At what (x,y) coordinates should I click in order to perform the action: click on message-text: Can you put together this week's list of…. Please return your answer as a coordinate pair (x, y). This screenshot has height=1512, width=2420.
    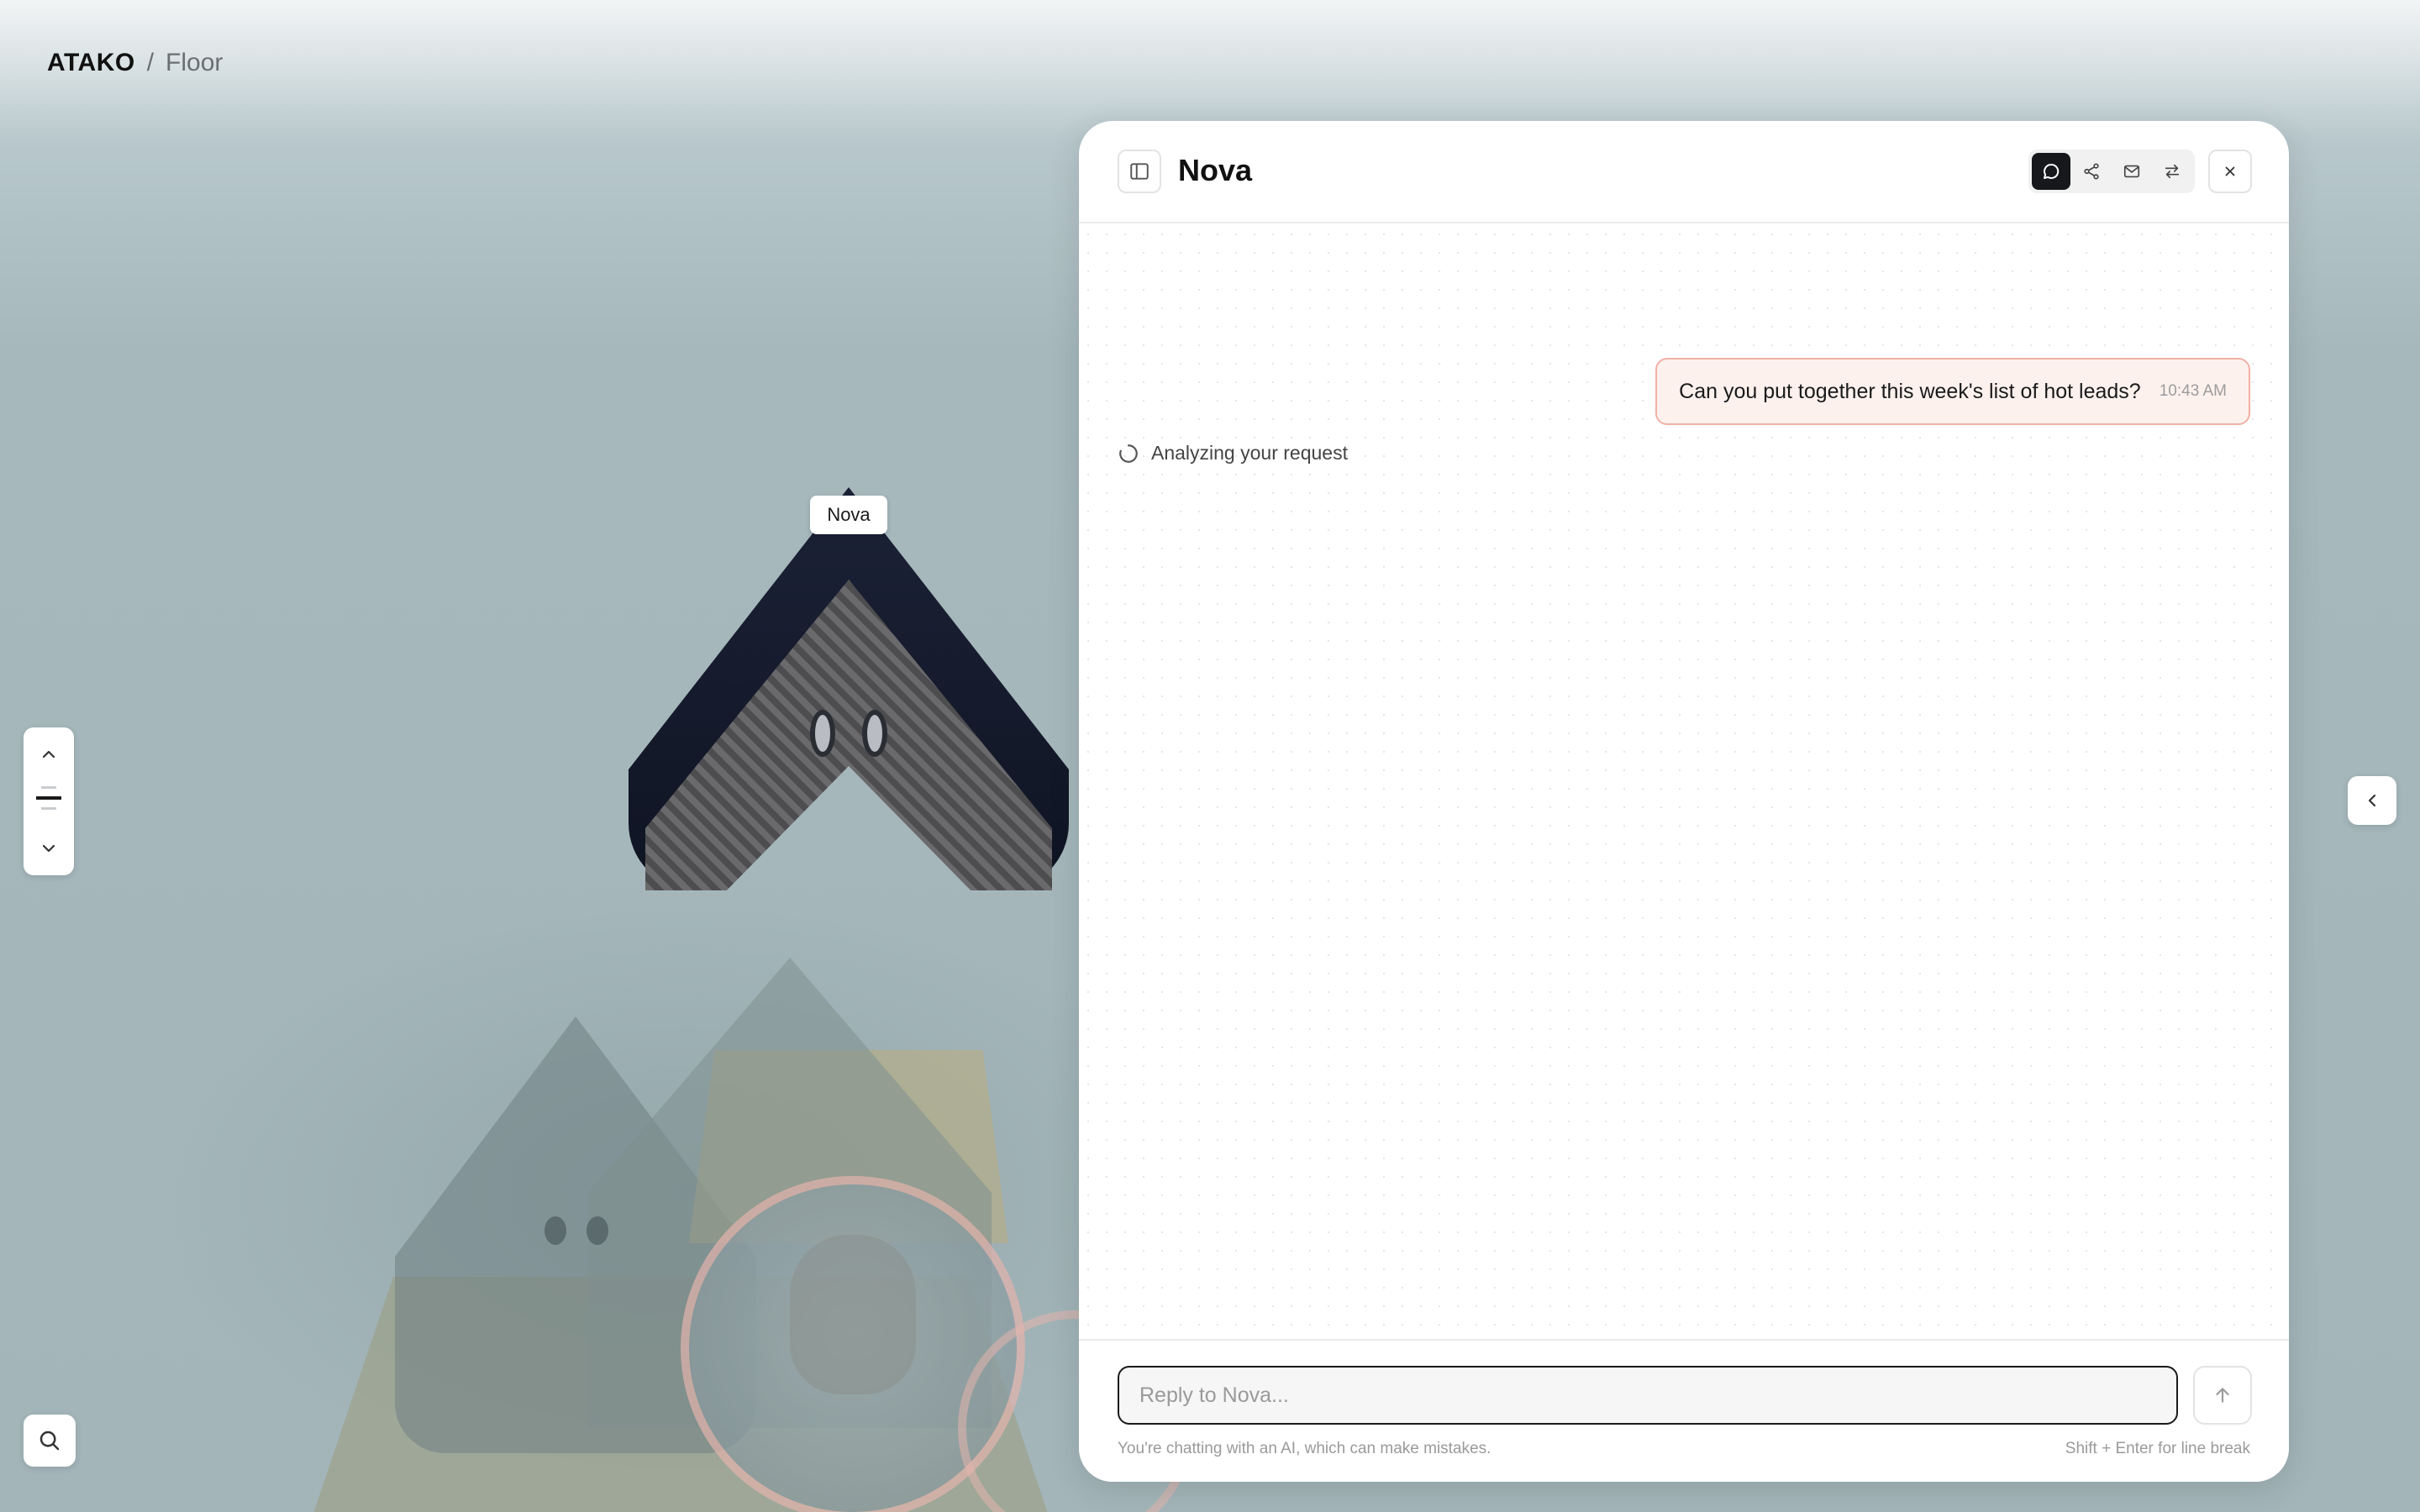
    Looking at the image, I should click on (1910, 391).